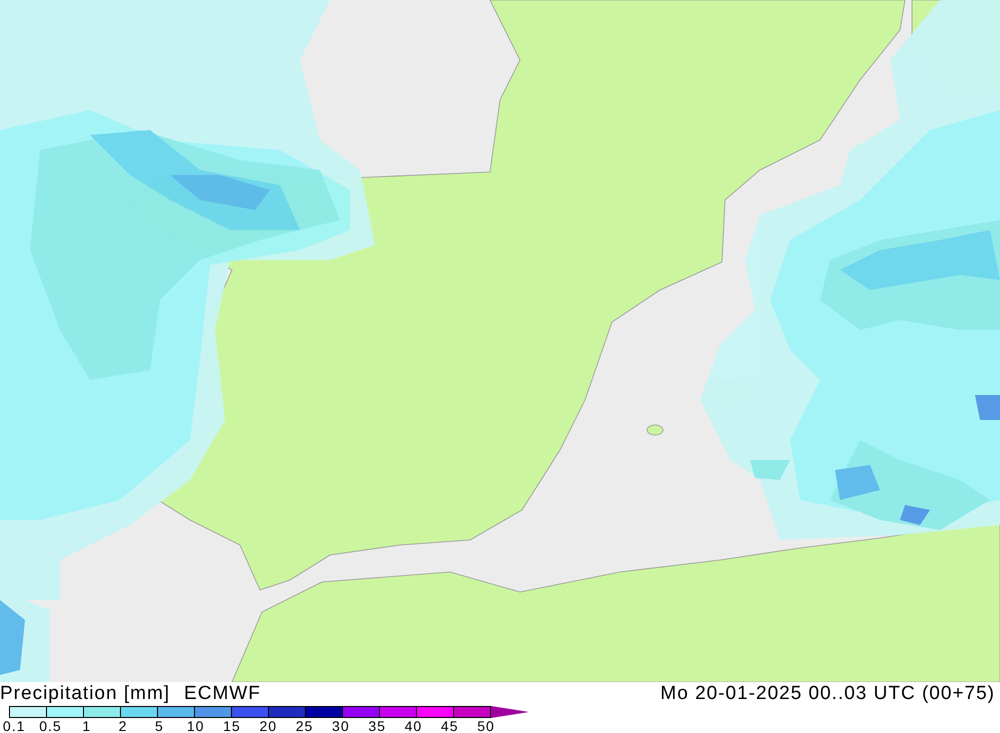  Describe the element at coordinates (268, 726) in the screenshot. I see `scale-label: 20` at that location.